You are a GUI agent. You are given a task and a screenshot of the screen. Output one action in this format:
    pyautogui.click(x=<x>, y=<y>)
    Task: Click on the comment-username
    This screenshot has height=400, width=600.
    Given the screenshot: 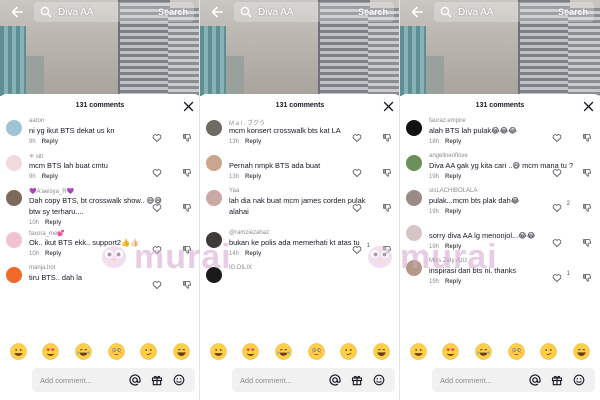 What is the action you would take?
    pyautogui.click(x=514, y=225)
    